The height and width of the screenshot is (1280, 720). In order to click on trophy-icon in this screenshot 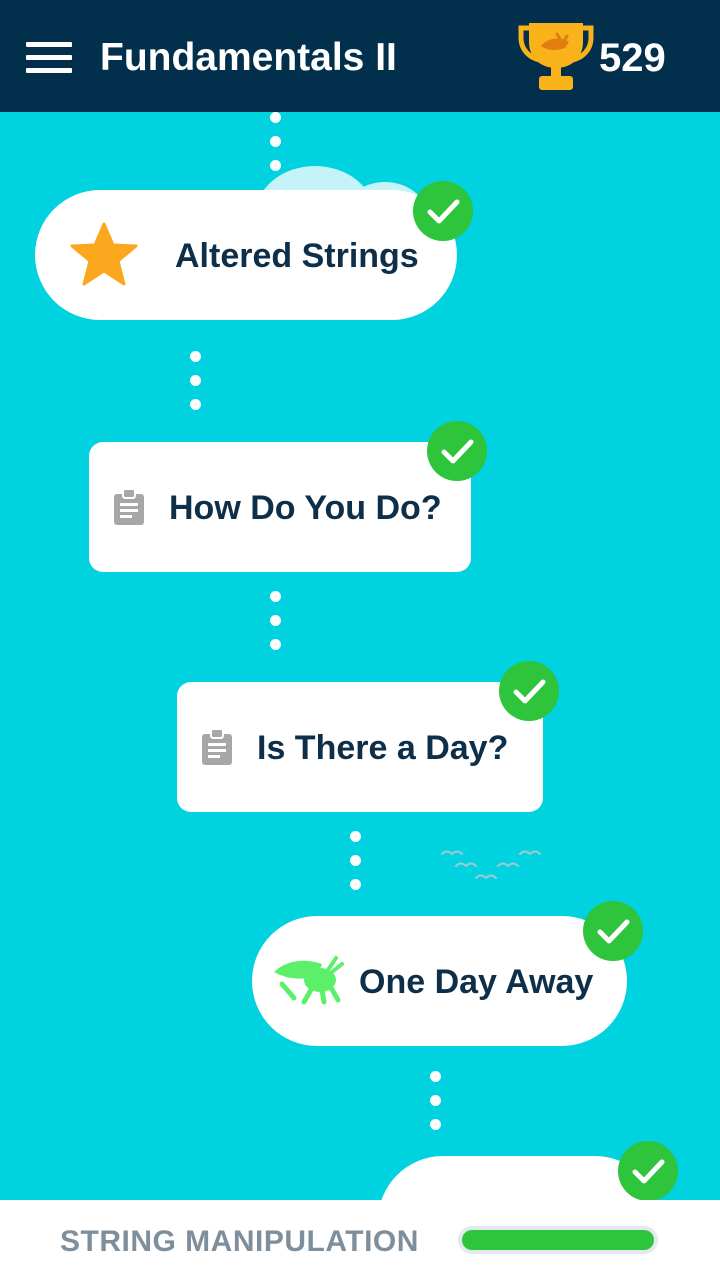, I will do `click(556, 57)`.